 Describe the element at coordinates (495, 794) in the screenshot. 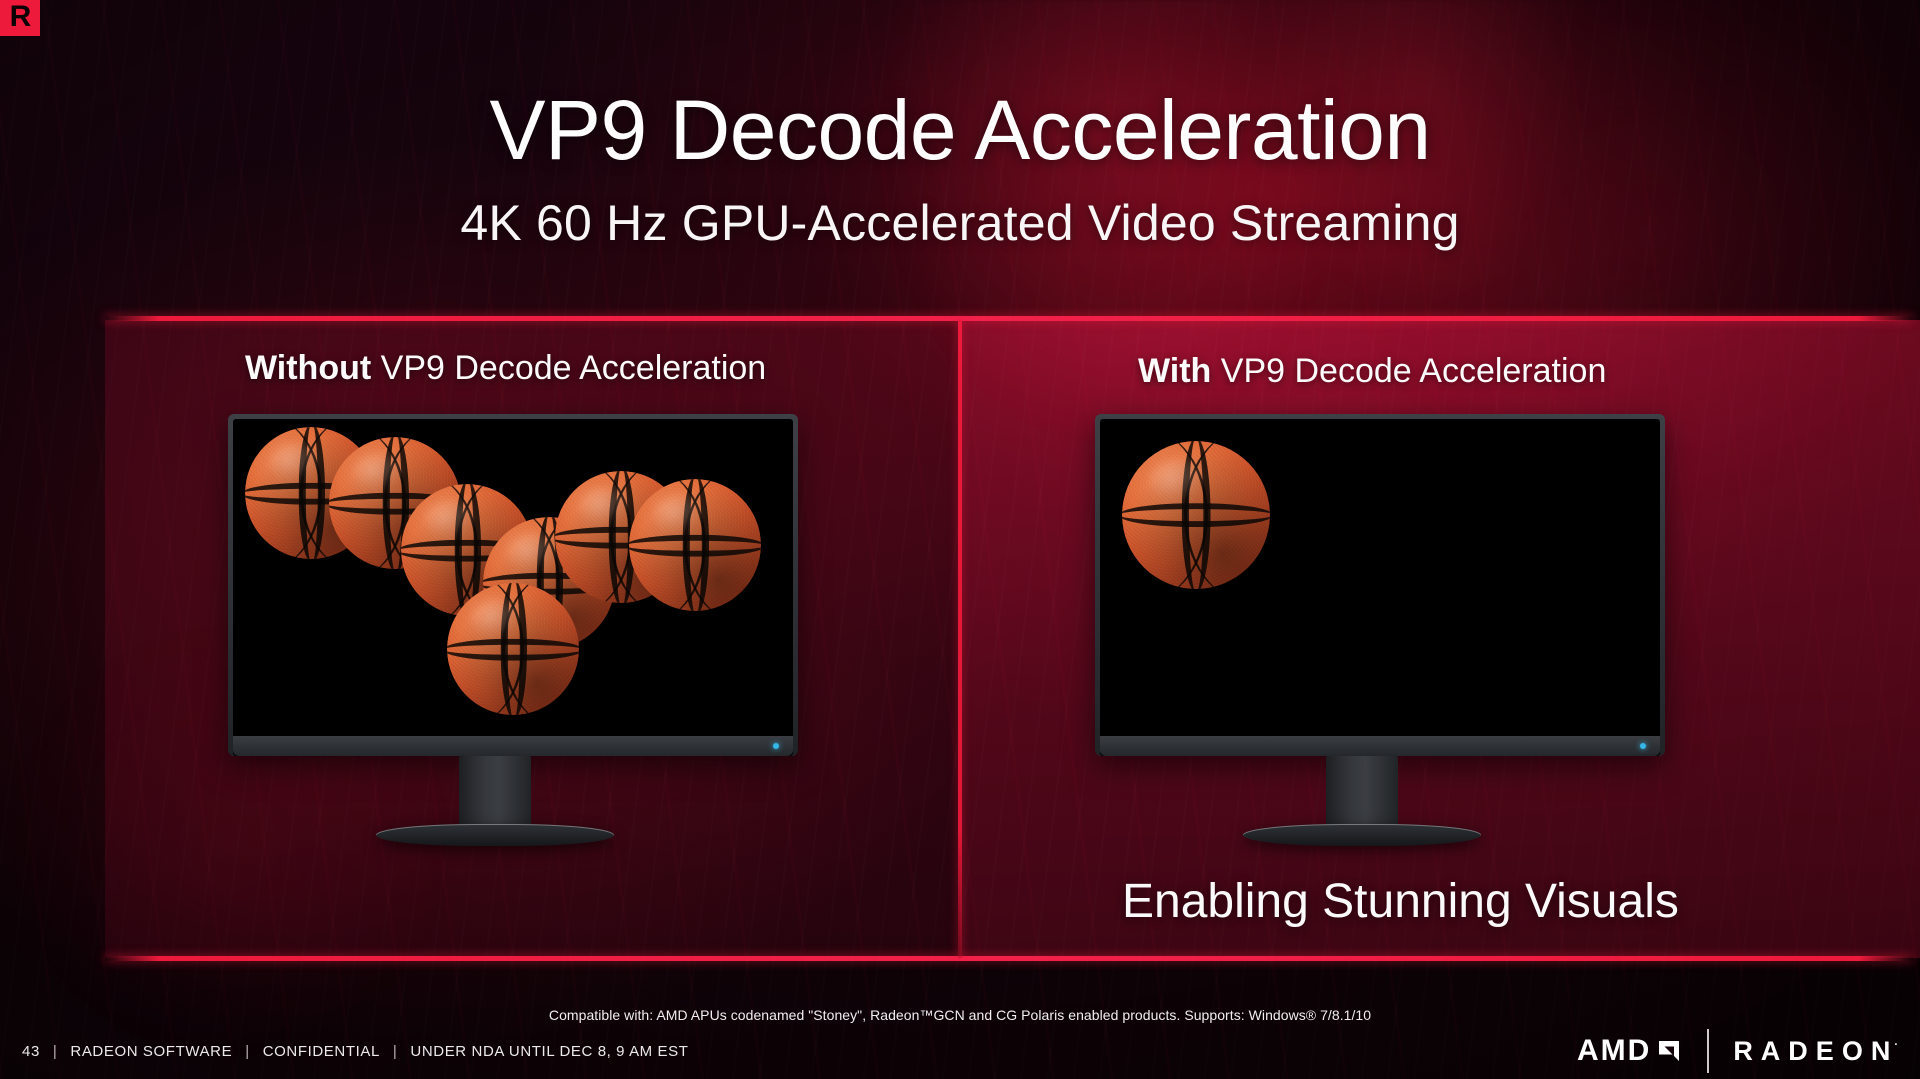

I see `monitor-stand-neck-left` at that location.